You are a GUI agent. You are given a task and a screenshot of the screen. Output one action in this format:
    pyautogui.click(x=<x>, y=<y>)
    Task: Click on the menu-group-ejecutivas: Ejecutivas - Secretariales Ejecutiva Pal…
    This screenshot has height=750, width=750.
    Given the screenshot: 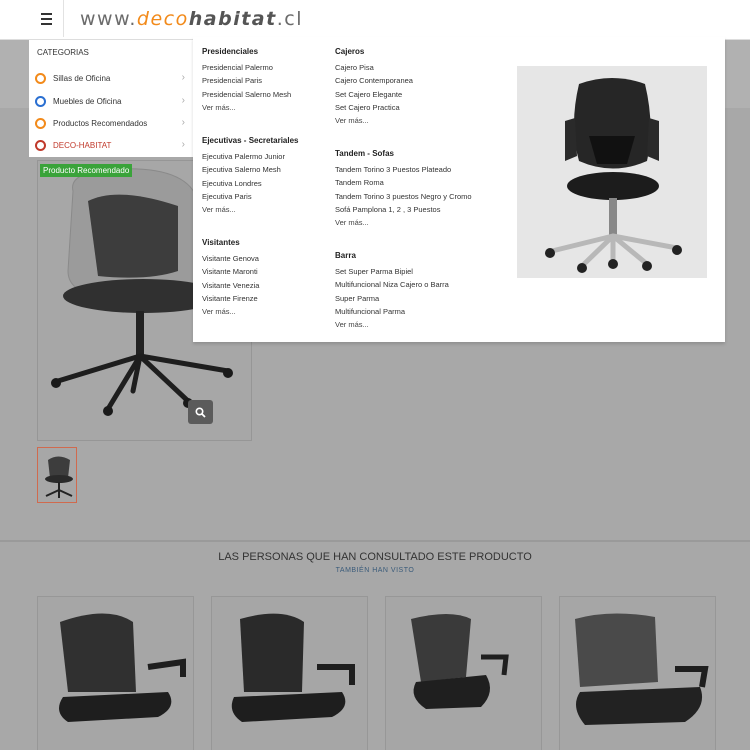 What is the action you would take?
    pyautogui.click(x=250, y=176)
    